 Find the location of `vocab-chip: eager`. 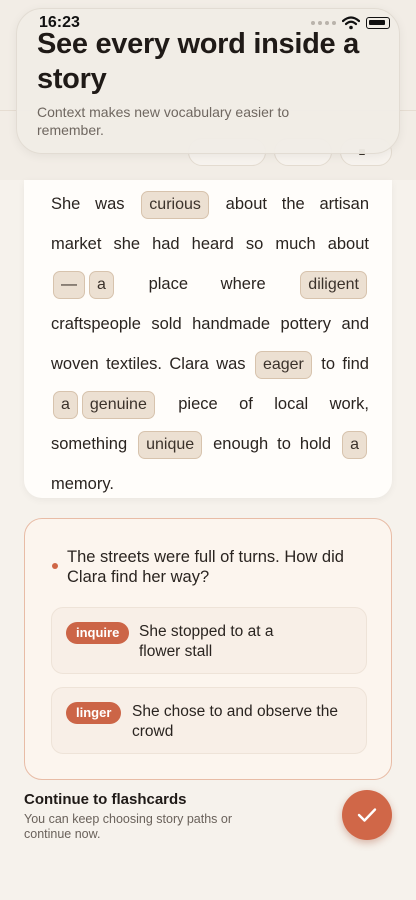

vocab-chip: eager is located at coordinates (283, 365).